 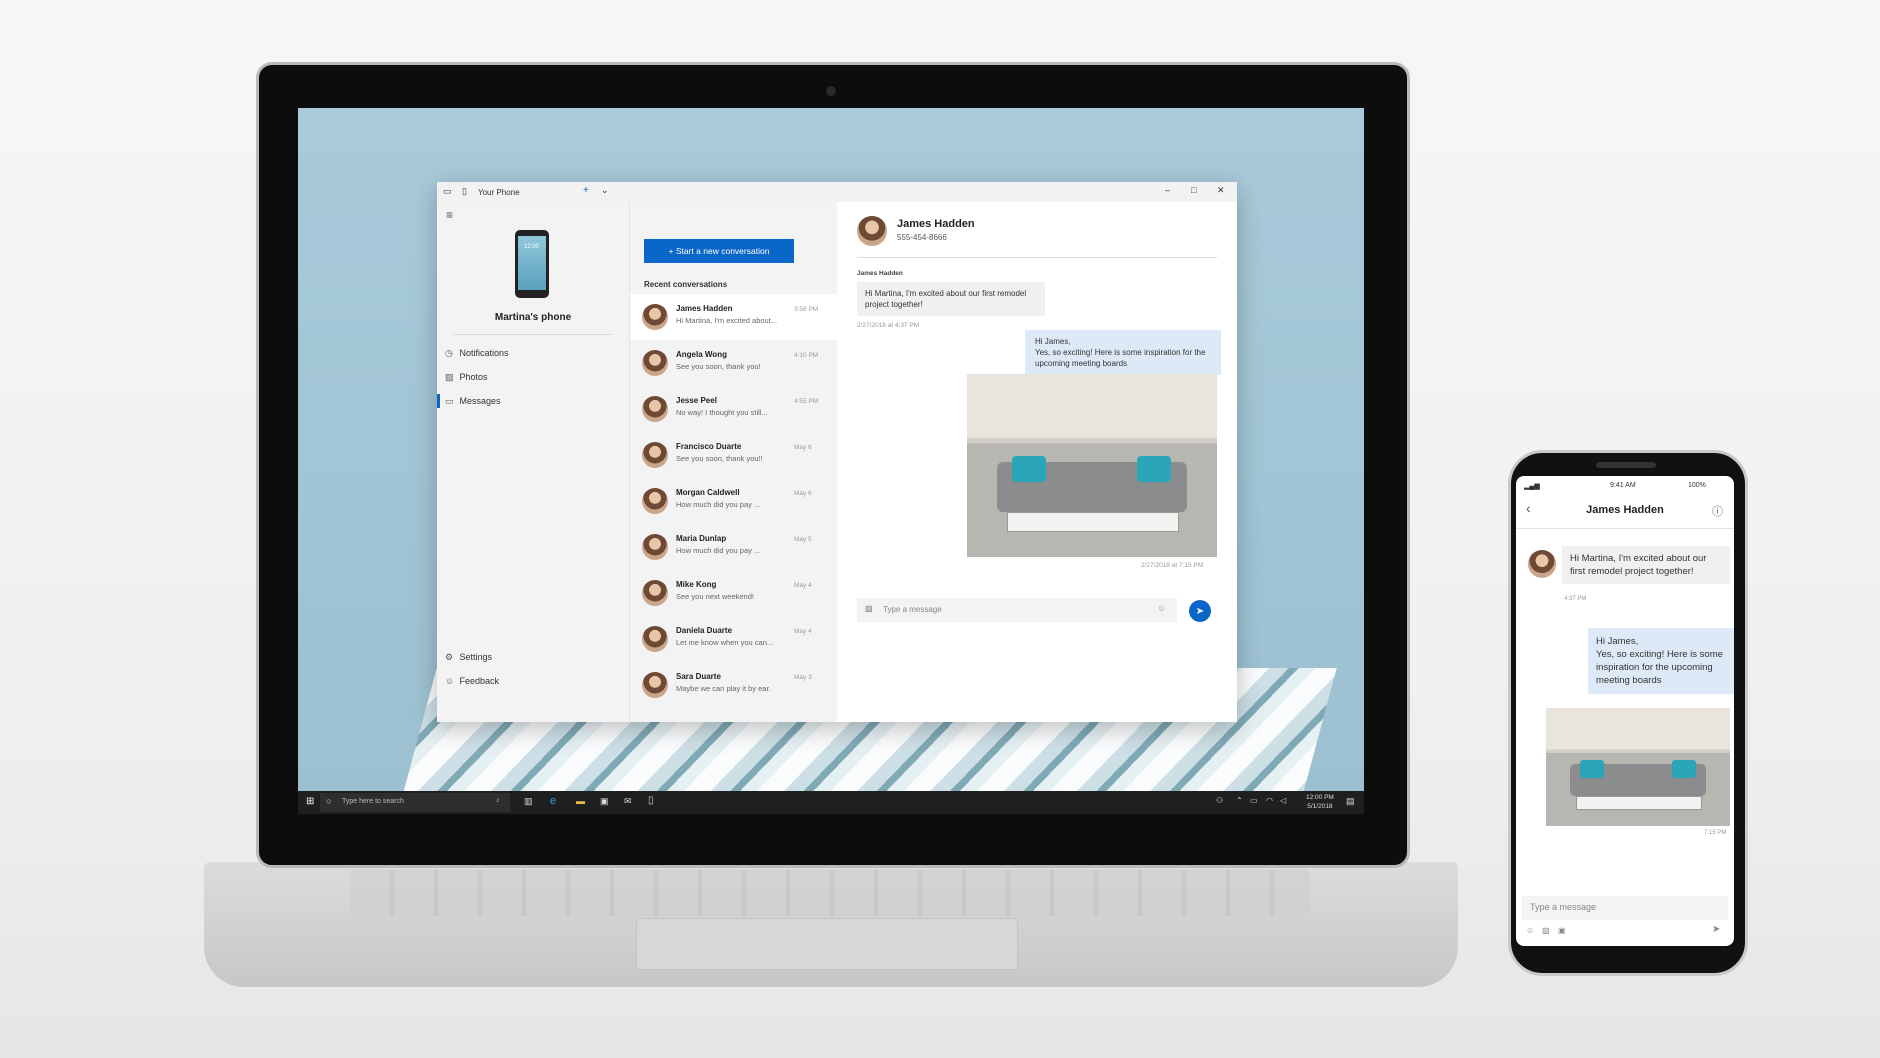 What do you see at coordinates (1320, 802) in the screenshot?
I see `taskbar-clock: 12:00 PM 5/1/2018` at bounding box center [1320, 802].